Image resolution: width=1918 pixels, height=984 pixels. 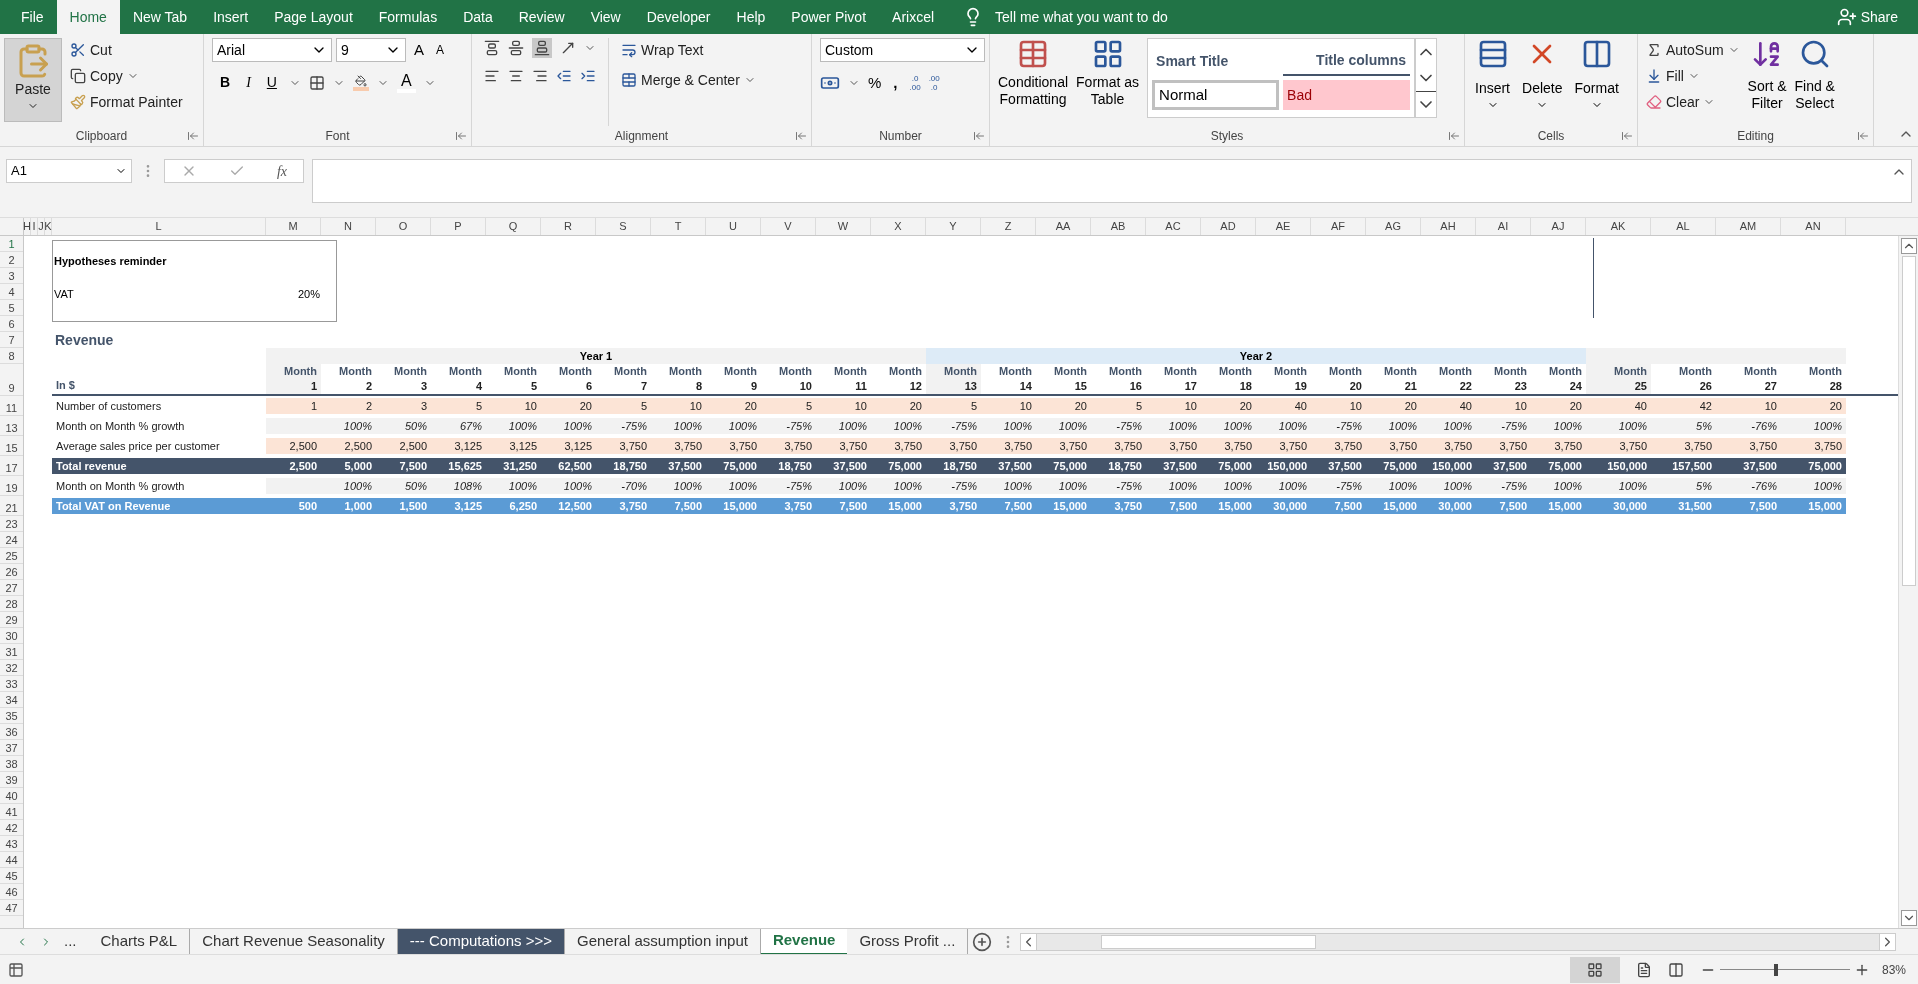 What do you see at coordinates (1492, 82) in the screenshot?
I see `cells-button: Insert` at bounding box center [1492, 82].